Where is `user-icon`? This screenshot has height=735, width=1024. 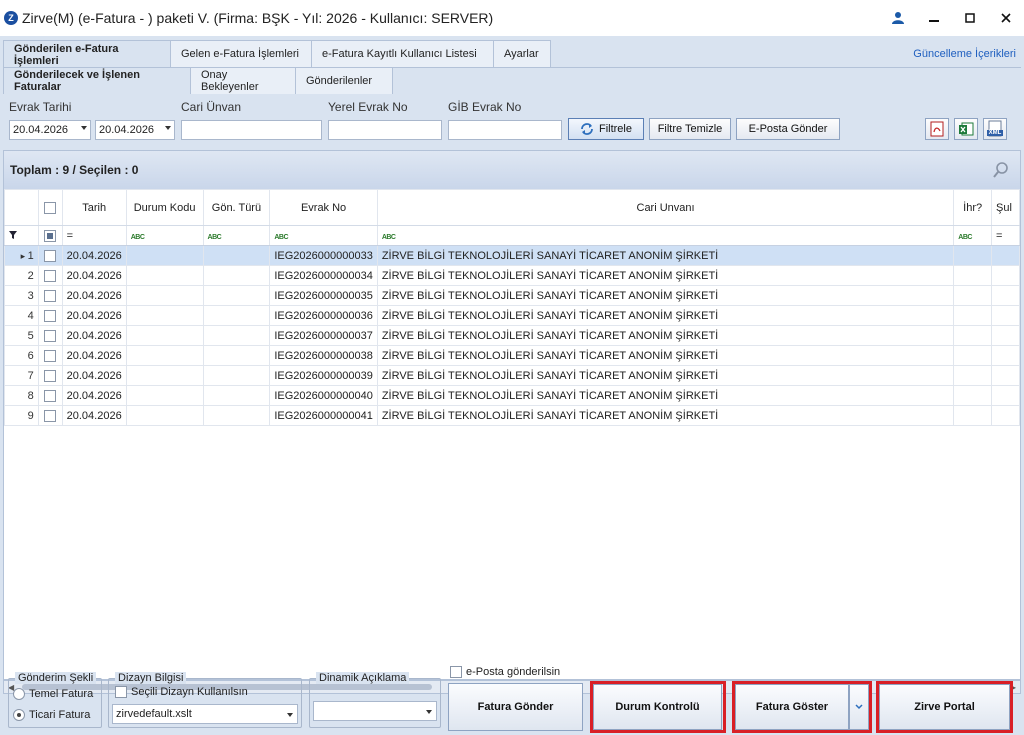 user-icon is located at coordinates (898, 18).